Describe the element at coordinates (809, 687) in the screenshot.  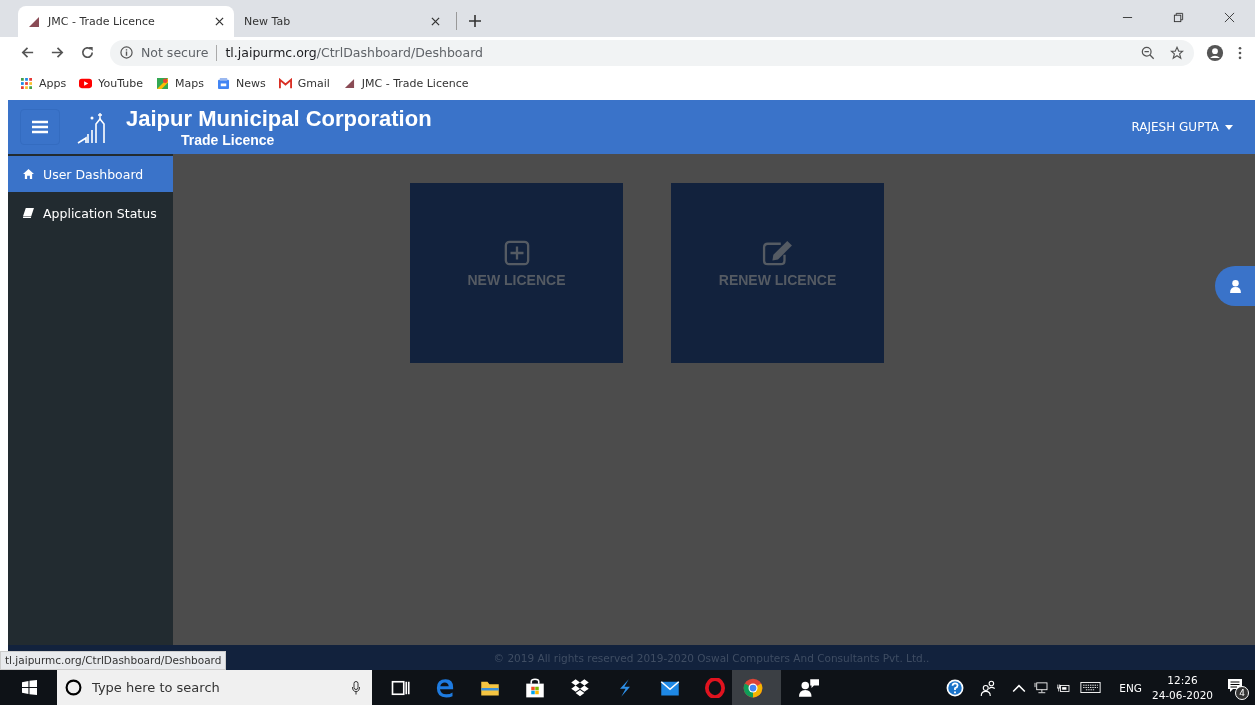
I see `person-chat-icon` at that location.